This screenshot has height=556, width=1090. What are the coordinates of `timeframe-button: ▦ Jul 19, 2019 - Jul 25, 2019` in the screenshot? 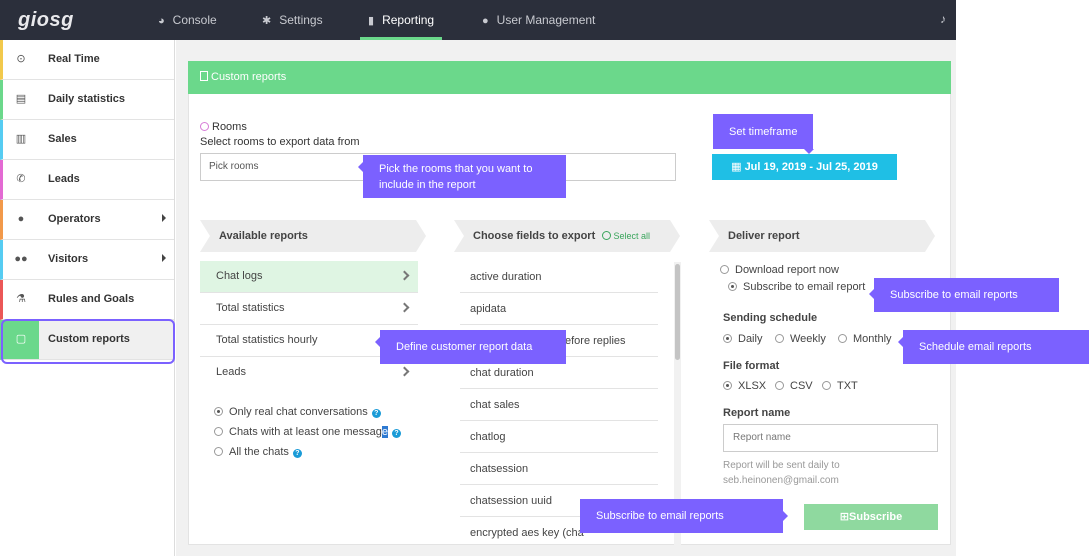 It's located at (804, 167).